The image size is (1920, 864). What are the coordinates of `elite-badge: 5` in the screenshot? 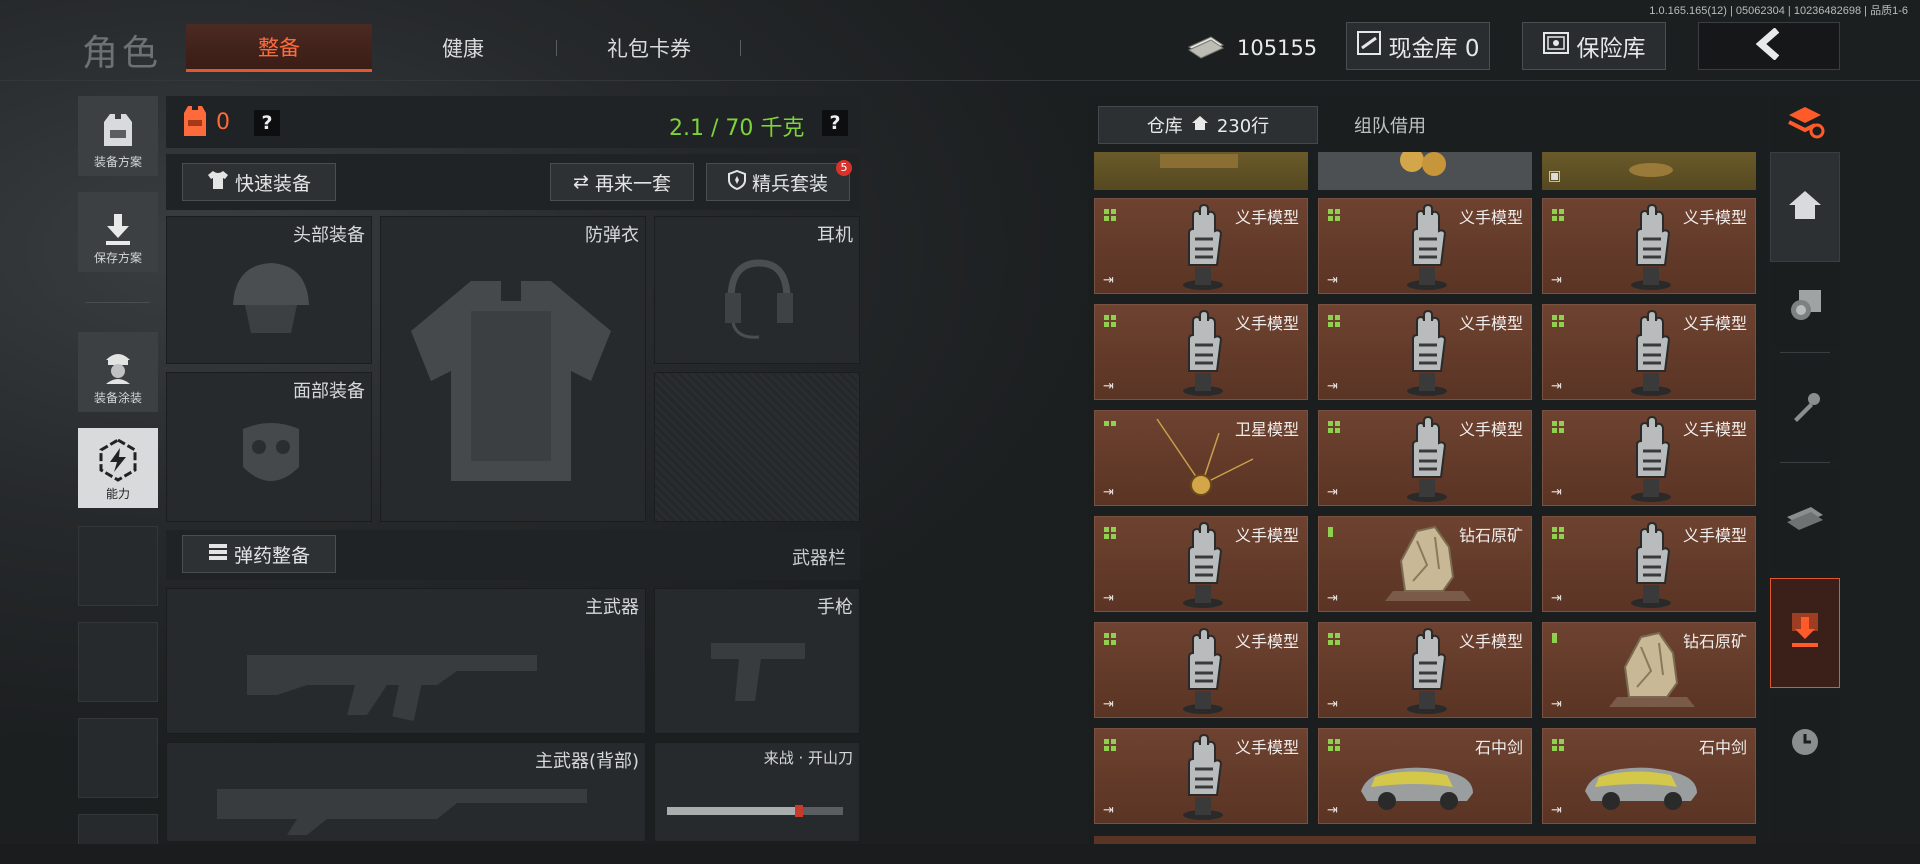 It's located at (844, 168).